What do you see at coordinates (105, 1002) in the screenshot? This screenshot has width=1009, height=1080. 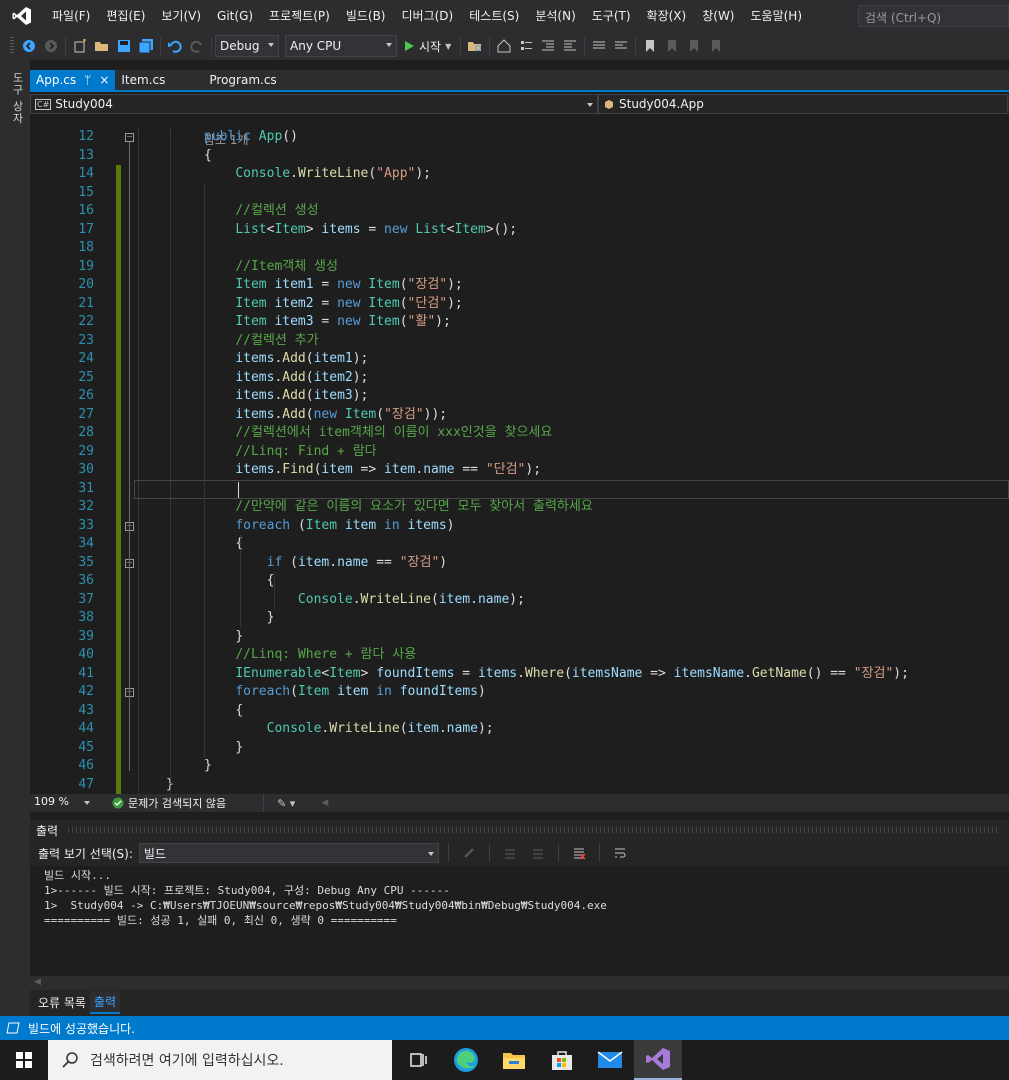 I see `tab-output: 출력` at bounding box center [105, 1002].